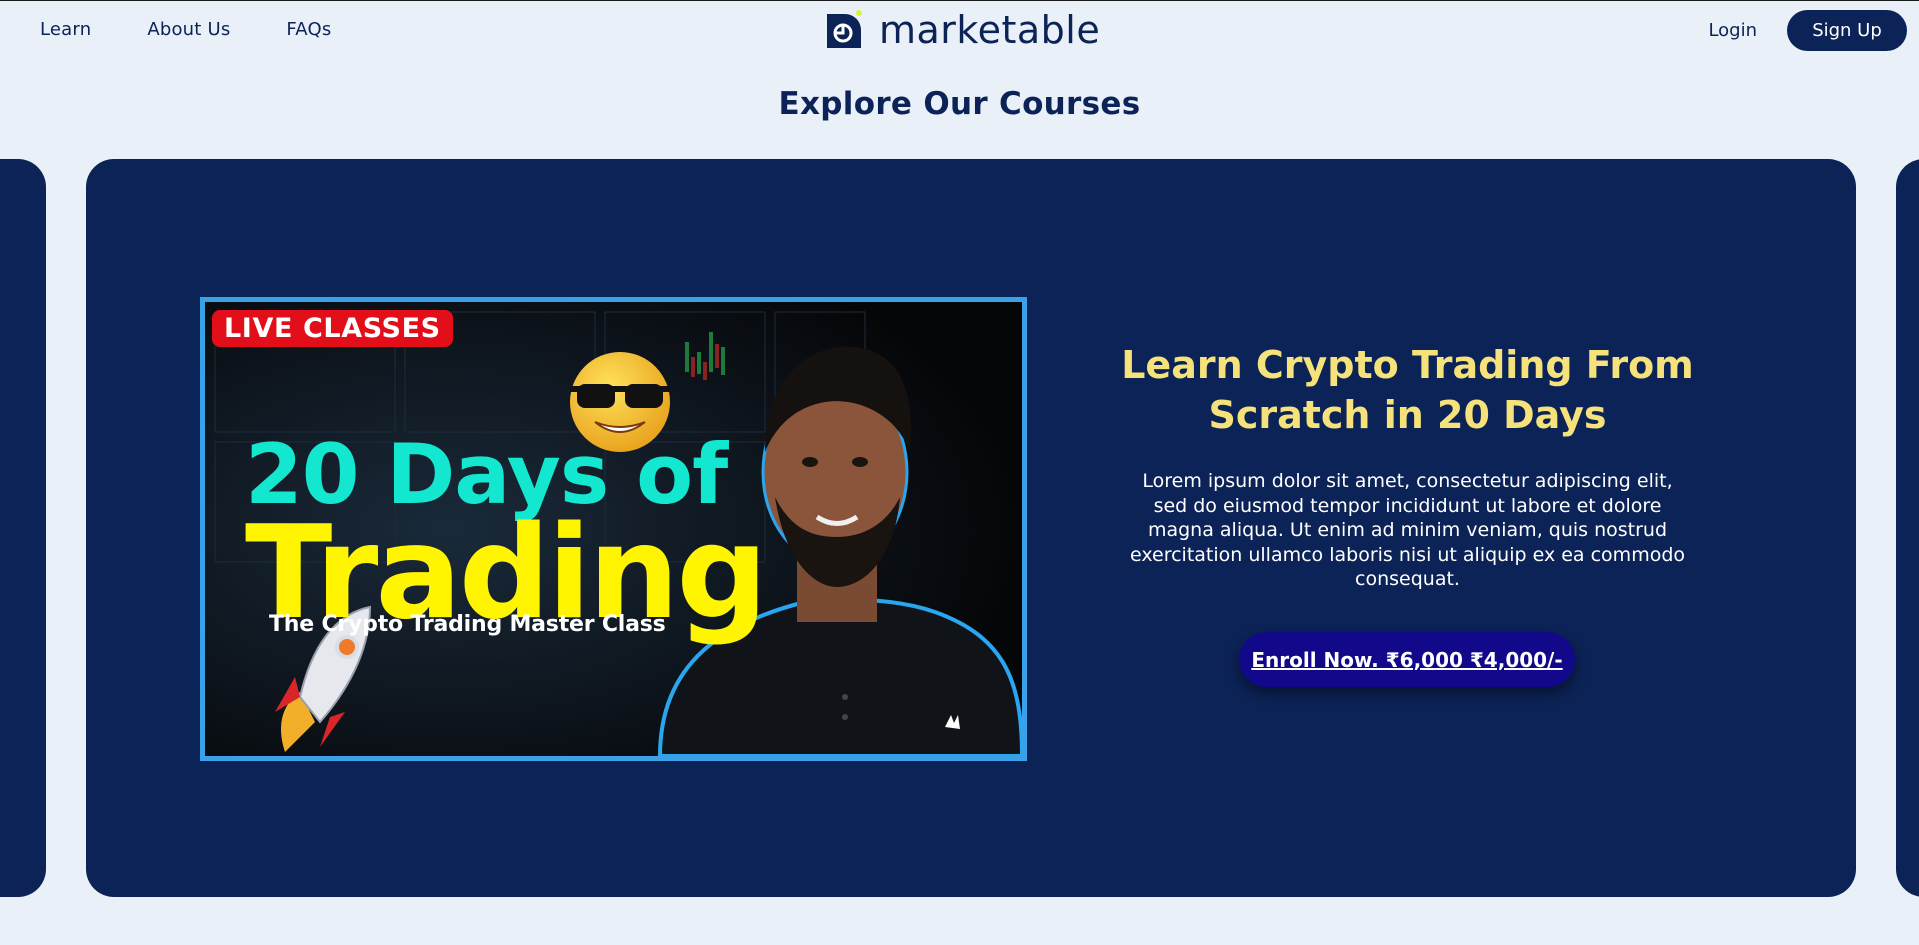  What do you see at coordinates (1907, 528) in the screenshot?
I see `carousel-card-next` at bounding box center [1907, 528].